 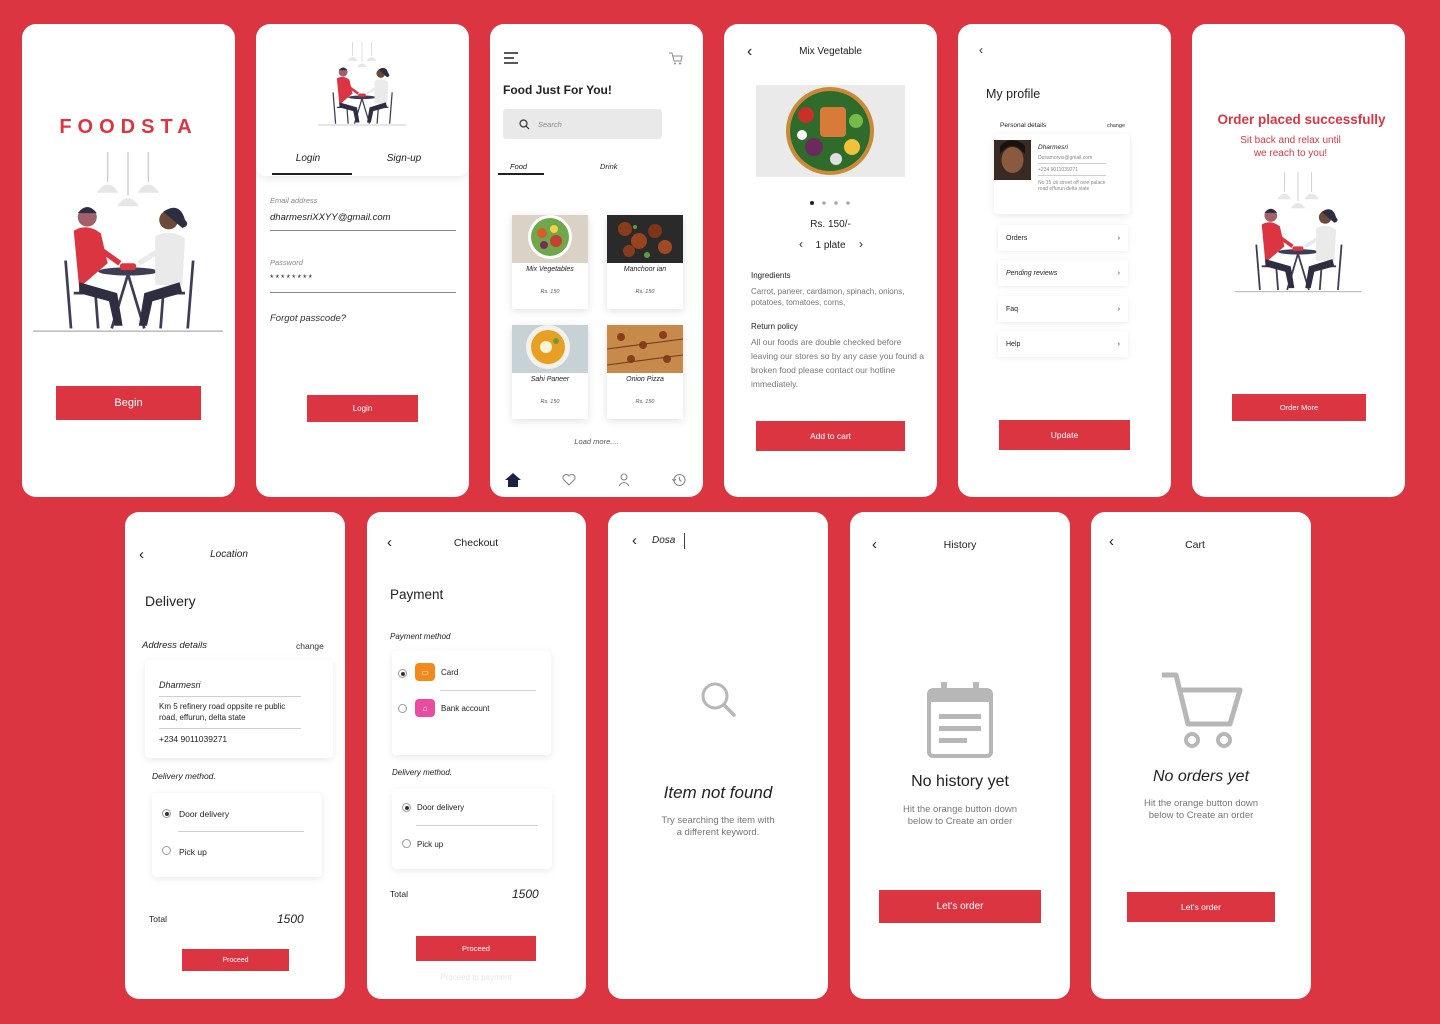 I want to click on profile-phone: +234 9011039271, so click(x=1058, y=170).